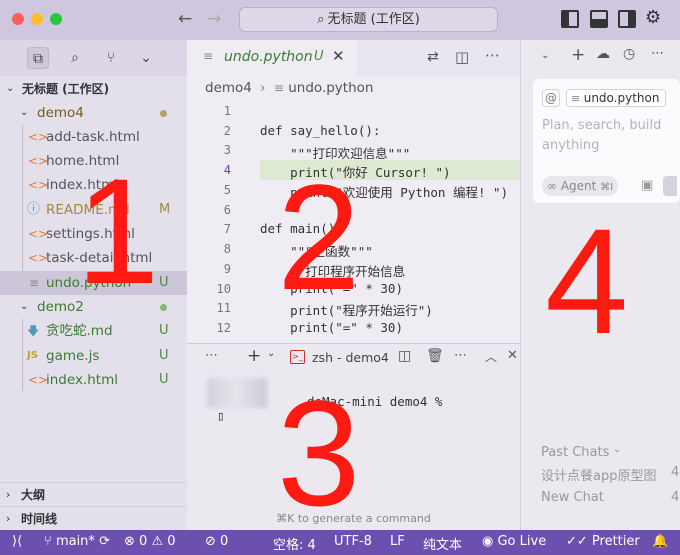 This screenshot has width=680, height=555. Describe the element at coordinates (93, 380) in the screenshot. I see `file-demo2-index-html: <> index.html U` at that location.